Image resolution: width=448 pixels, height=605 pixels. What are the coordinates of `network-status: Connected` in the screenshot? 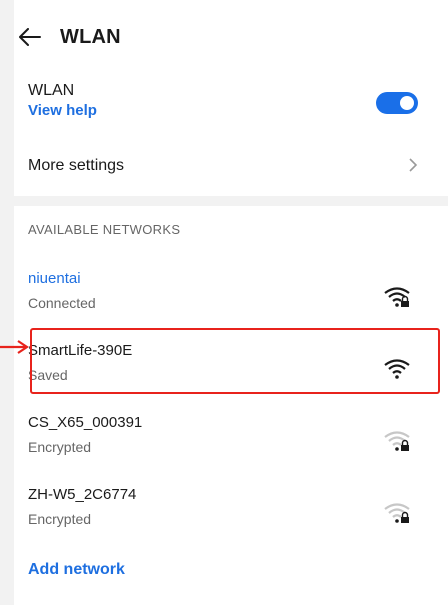 It's located at (62, 303).